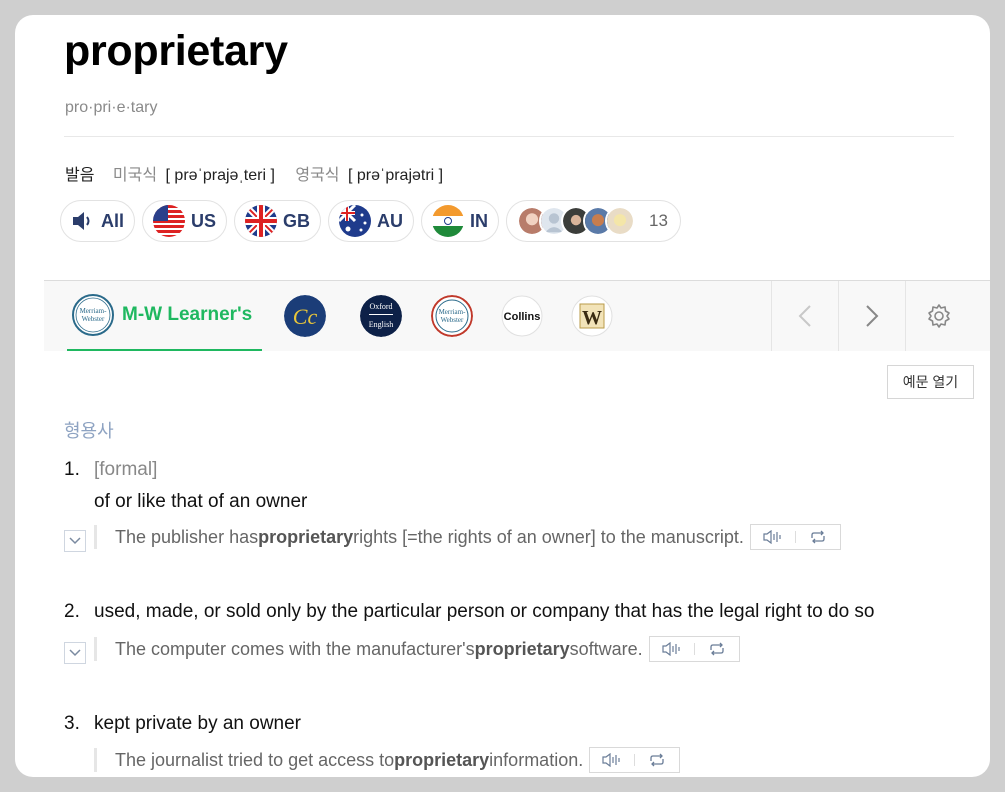 The image size is (1005, 792). I want to click on mw-learners-logo-line2: Webster, so click(93, 319).